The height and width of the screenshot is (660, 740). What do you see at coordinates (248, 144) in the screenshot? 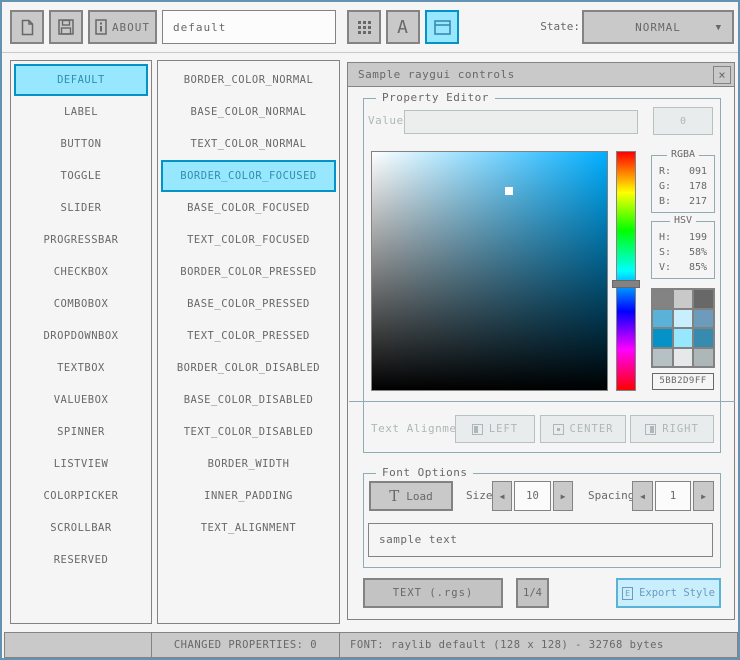
I see `list-item-text_color_normal: TEXT_COLOR_NORMAL` at bounding box center [248, 144].